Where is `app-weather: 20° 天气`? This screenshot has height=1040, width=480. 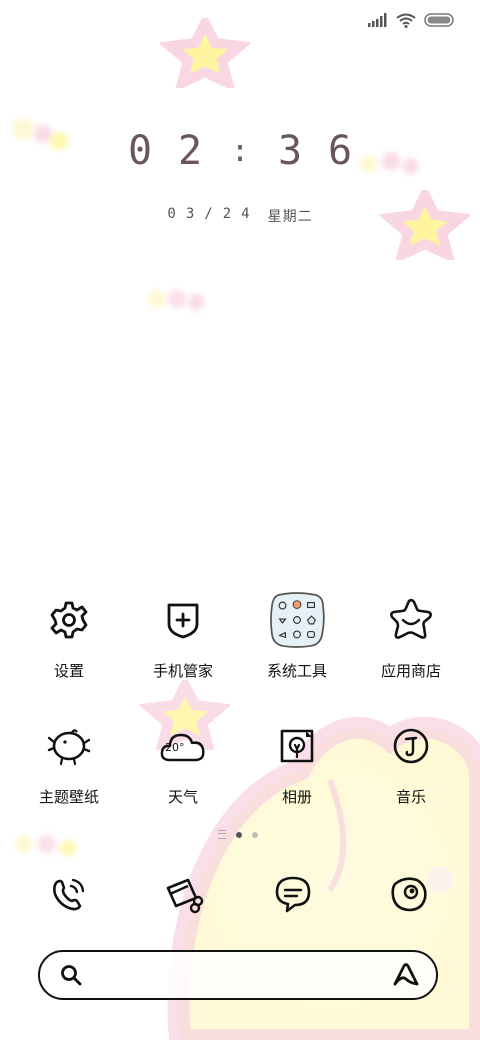
app-weather: 20° 天气 is located at coordinates (183, 762).